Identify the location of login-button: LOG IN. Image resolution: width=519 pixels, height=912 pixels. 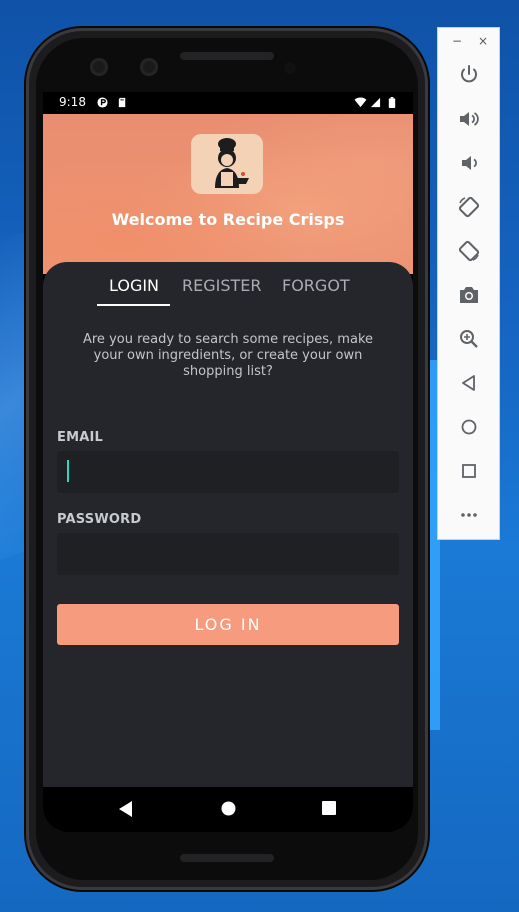
(228, 624).